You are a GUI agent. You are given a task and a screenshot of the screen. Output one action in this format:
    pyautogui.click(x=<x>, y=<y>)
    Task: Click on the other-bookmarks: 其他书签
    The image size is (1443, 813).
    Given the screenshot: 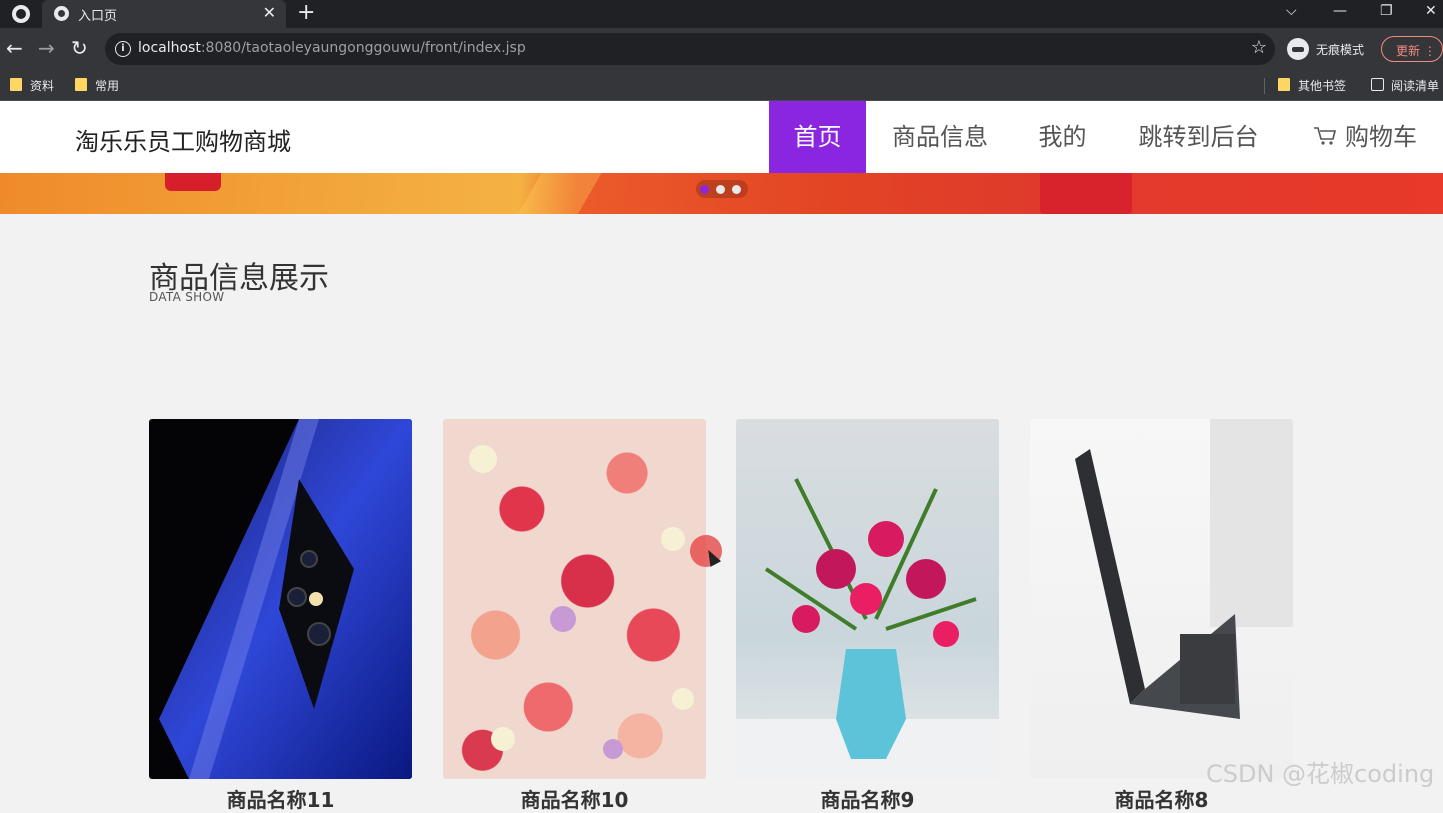 What is the action you would take?
    pyautogui.click(x=1312, y=85)
    